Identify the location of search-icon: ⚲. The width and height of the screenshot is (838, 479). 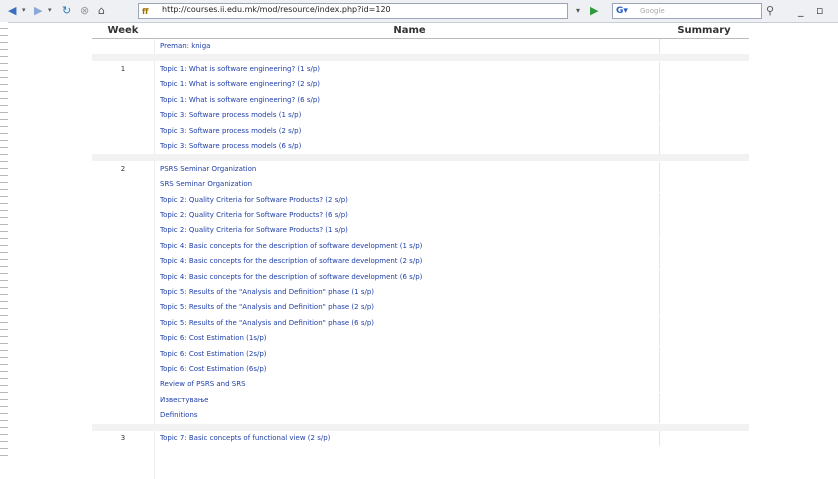
(770, 10).